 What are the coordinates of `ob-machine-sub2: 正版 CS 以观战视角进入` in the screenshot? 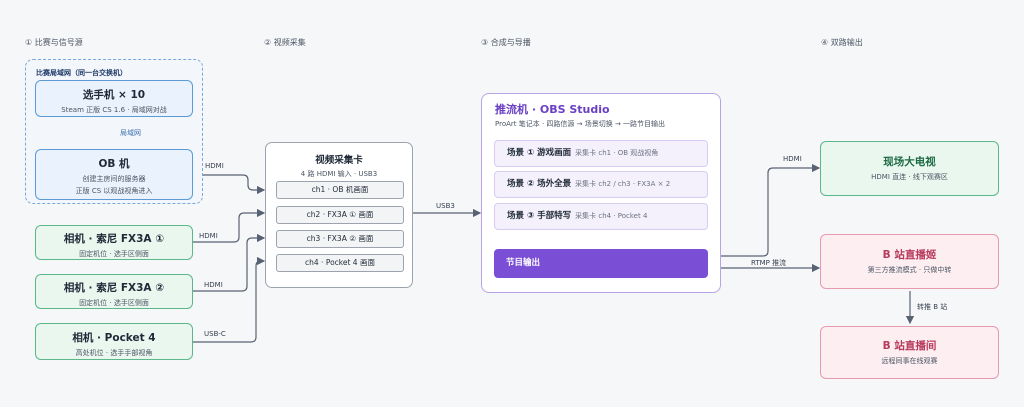 It's located at (114, 191).